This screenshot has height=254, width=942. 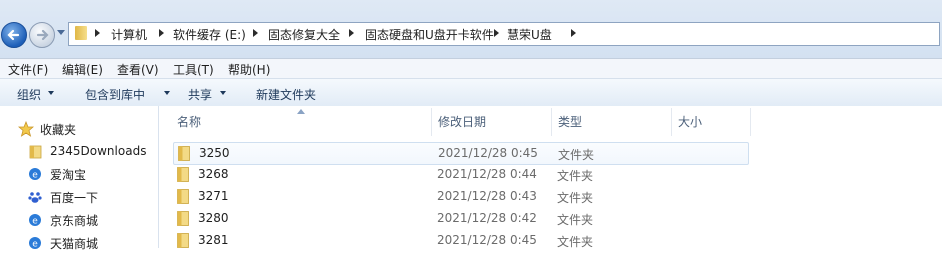 What do you see at coordinates (213, 174) in the screenshot?
I see `file-name: 3268` at bounding box center [213, 174].